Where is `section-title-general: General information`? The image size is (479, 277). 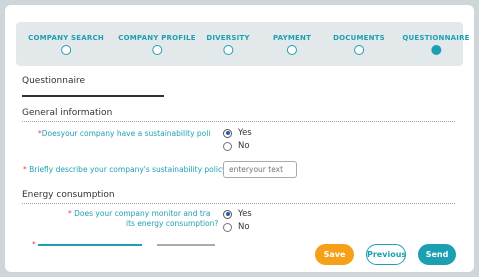 section-title-general: General information is located at coordinates (67, 113).